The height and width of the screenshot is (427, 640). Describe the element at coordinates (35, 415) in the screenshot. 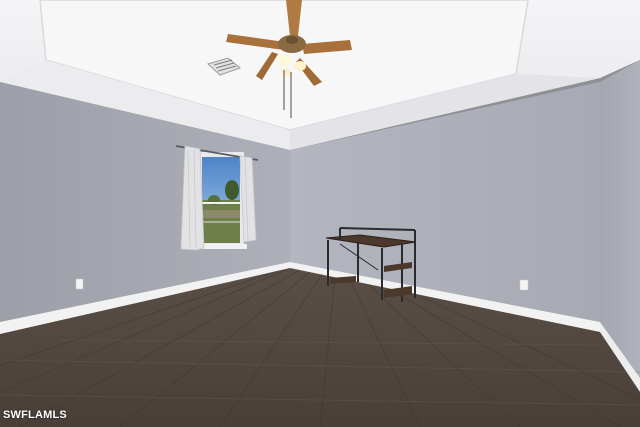

I see `photo-watermark: SWFLAMLS` at that location.